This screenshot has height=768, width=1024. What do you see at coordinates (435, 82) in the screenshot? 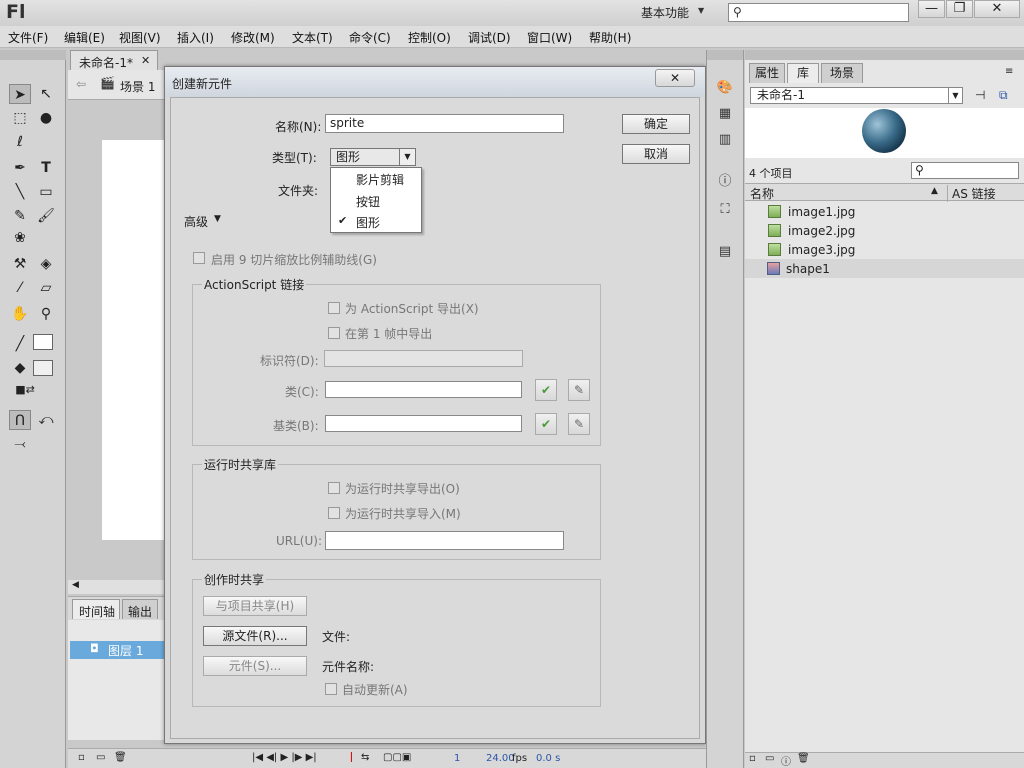
I see `dialog-title-bar: 创建新元件 ✕` at bounding box center [435, 82].